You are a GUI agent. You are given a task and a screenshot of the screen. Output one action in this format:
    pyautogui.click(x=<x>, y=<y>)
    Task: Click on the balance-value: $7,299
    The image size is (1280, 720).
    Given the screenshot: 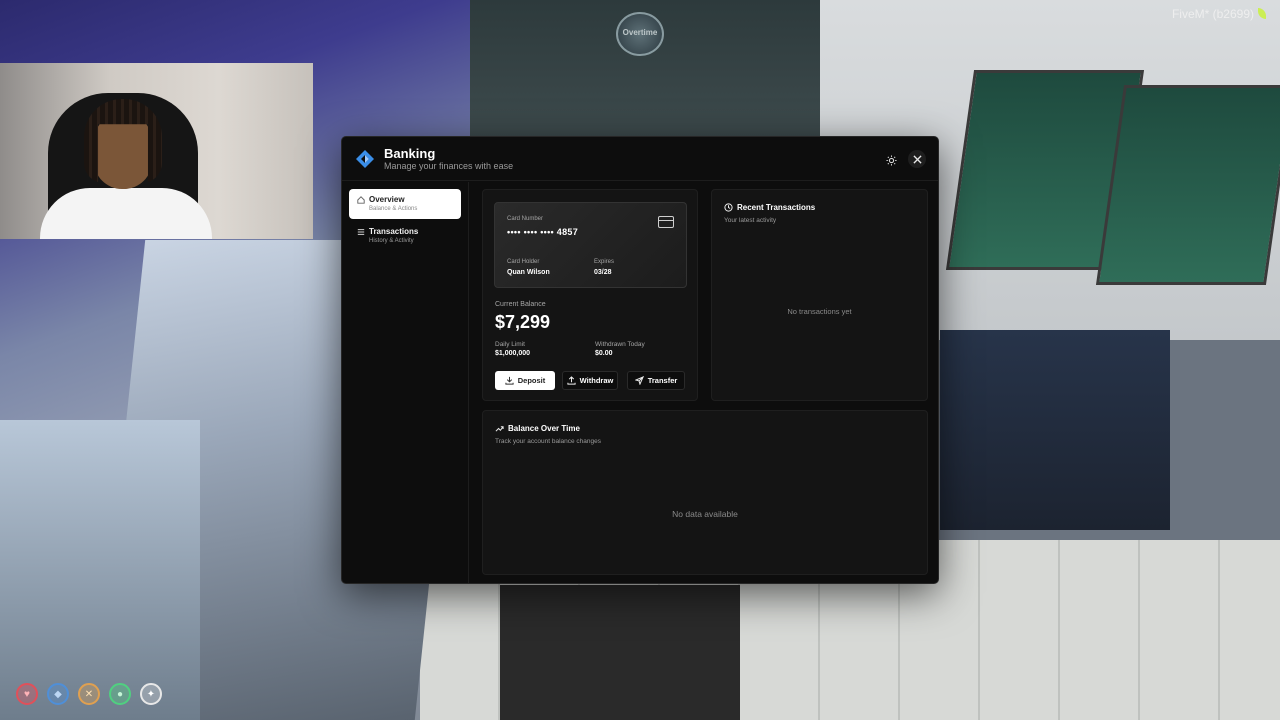 What is the action you would take?
    pyautogui.click(x=523, y=322)
    